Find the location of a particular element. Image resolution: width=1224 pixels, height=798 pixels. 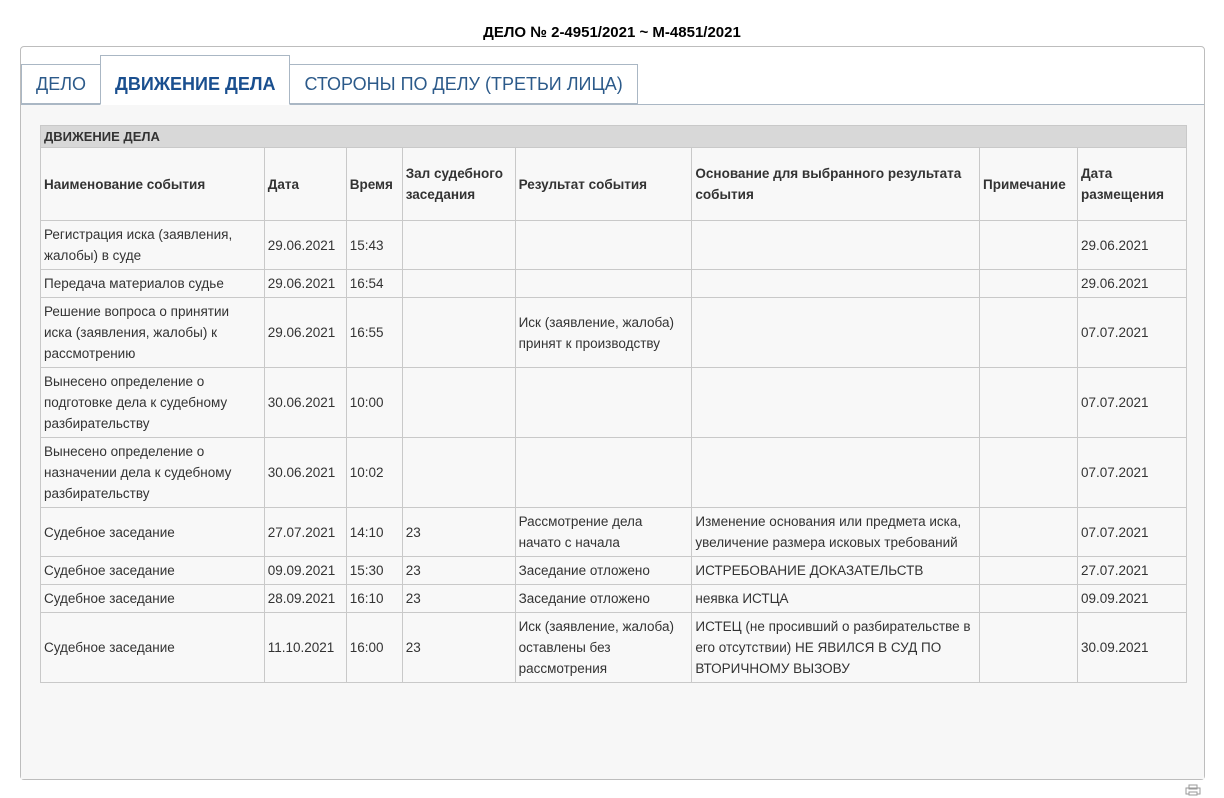

date-cell: 28.09.2021 is located at coordinates (305, 598).